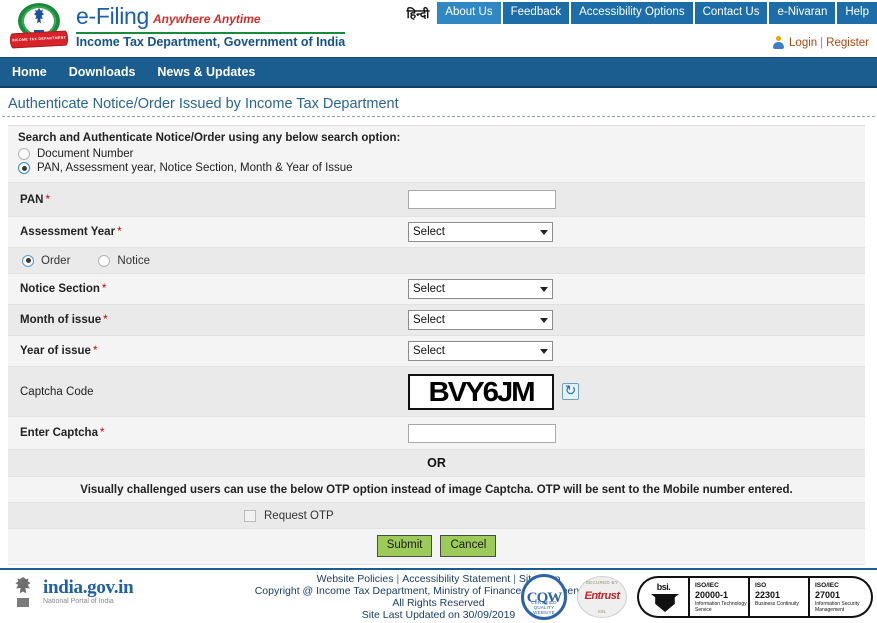  I want to click on iso-badge-20000-1-standard: ISO/IEC, so click(707, 585).